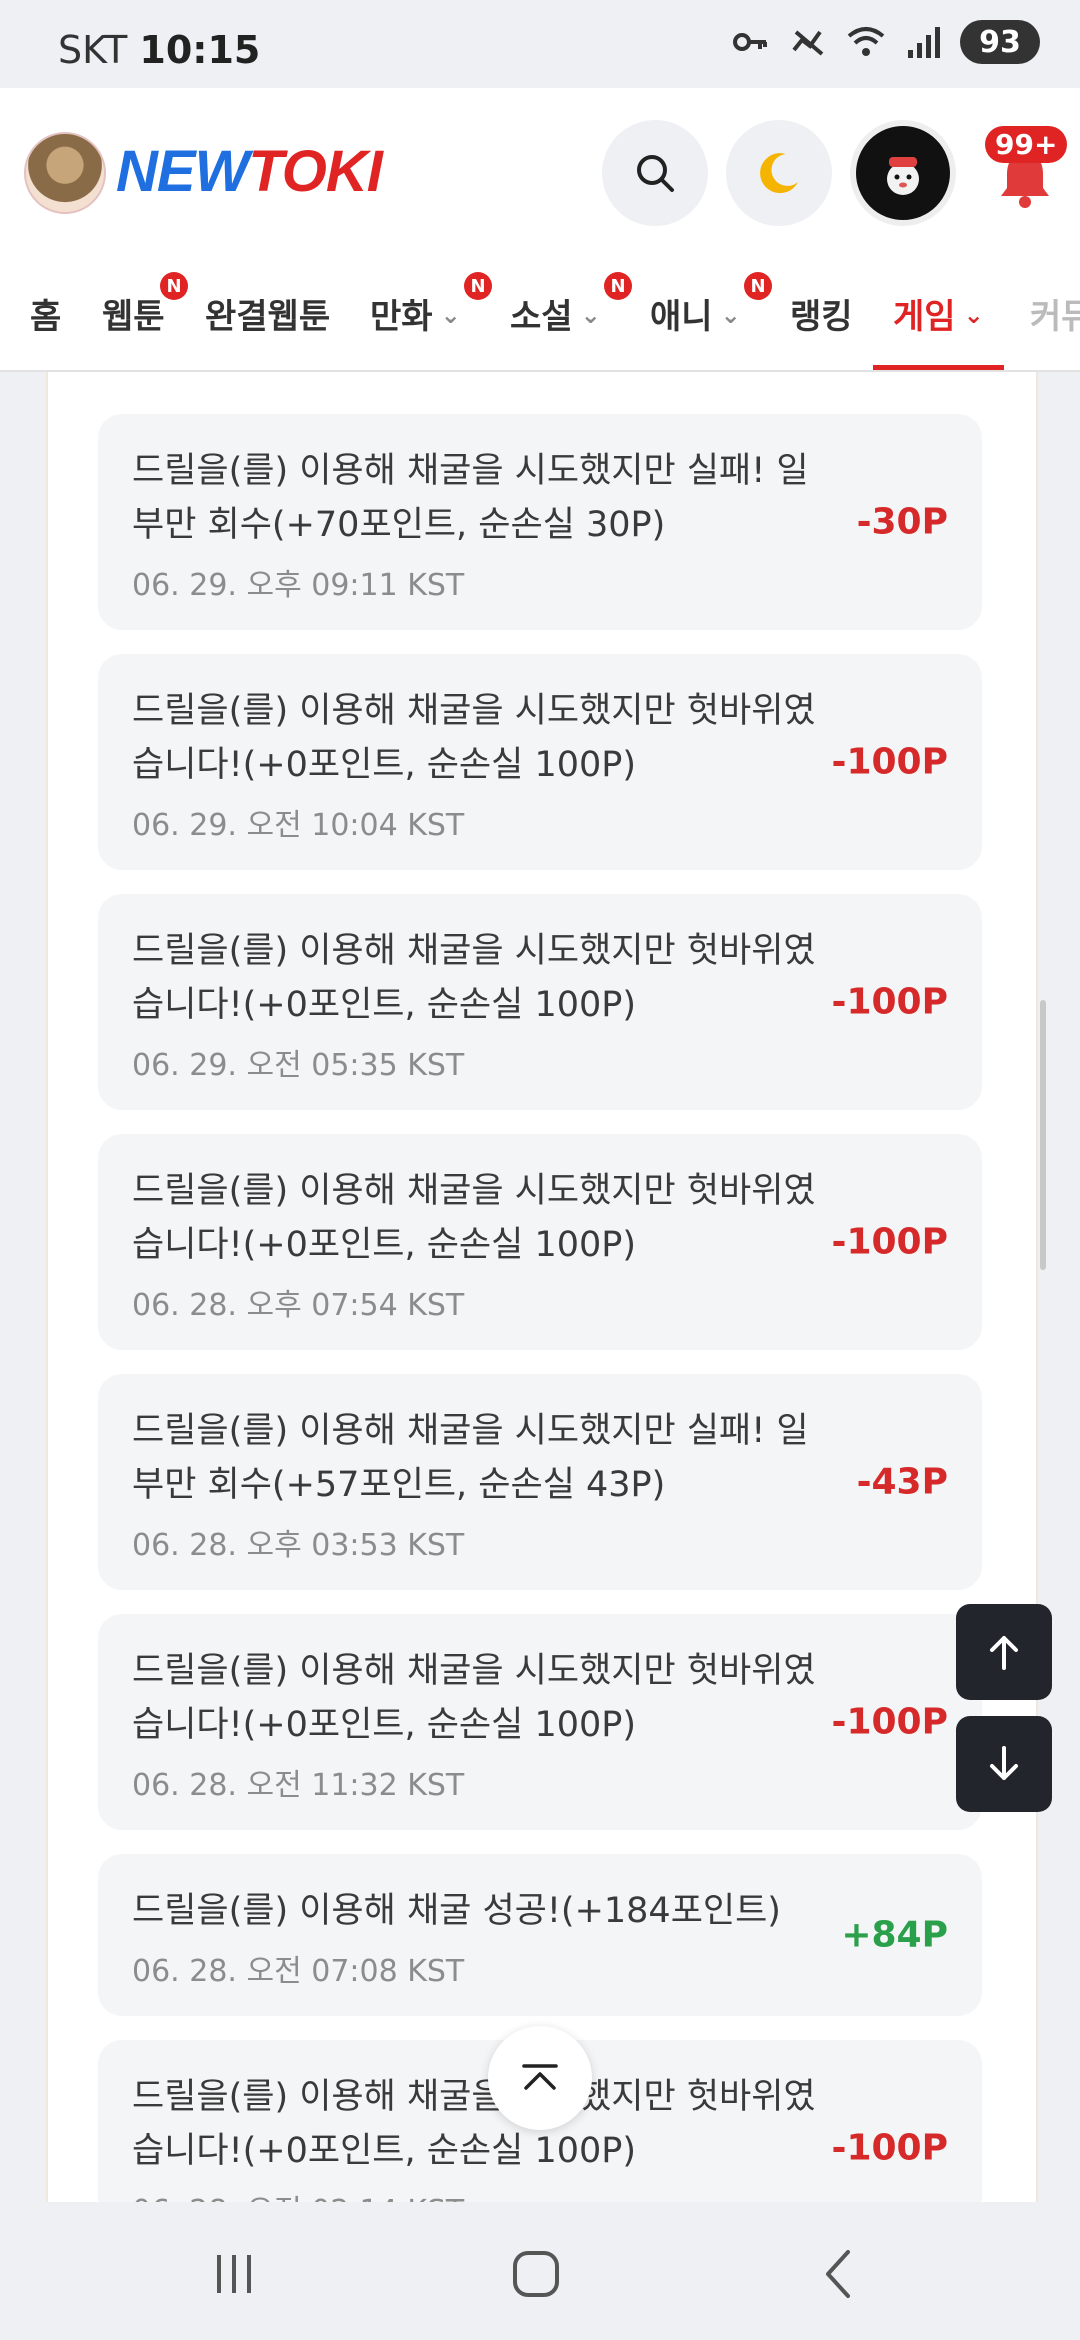 The height and width of the screenshot is (2340, 1080). I want to click on dark-mode-toggle, so click(779, 173).